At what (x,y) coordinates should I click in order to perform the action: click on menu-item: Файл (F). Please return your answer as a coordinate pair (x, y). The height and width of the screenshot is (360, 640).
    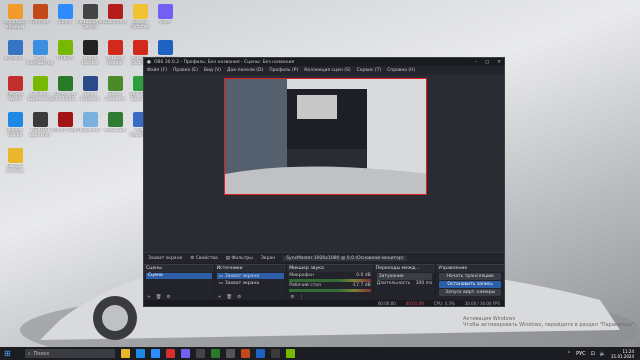
    Looking at the image, I should click on (157, 70).